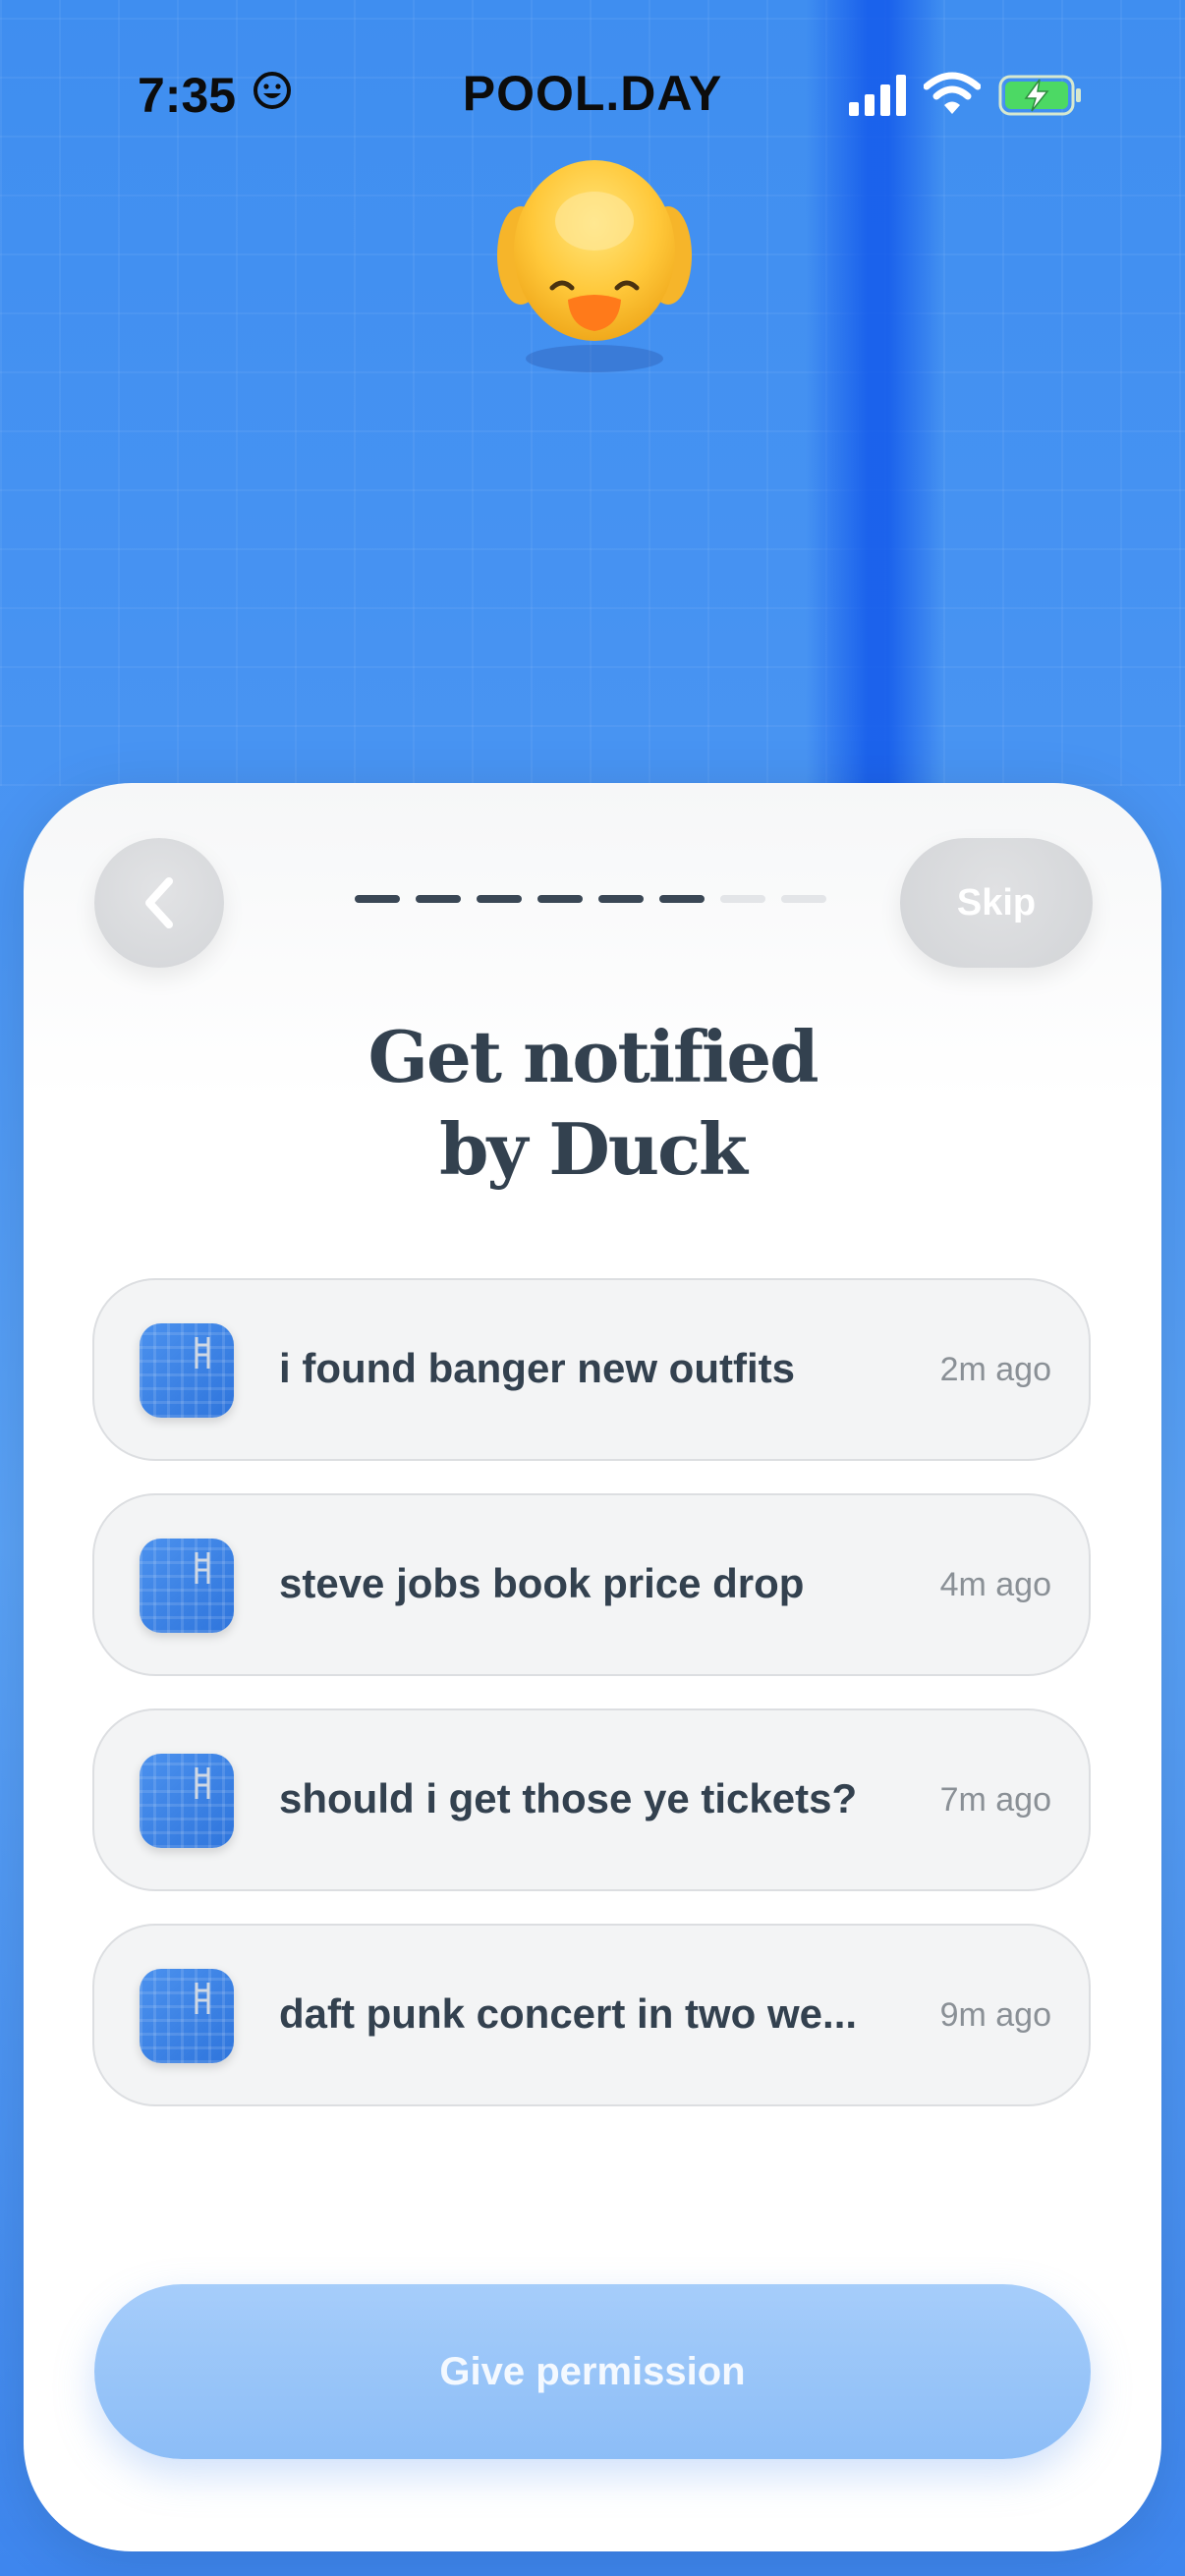 This screenshot has height=2576, width=1185. I want to click on skip-button: Skip, so click(997, 903).